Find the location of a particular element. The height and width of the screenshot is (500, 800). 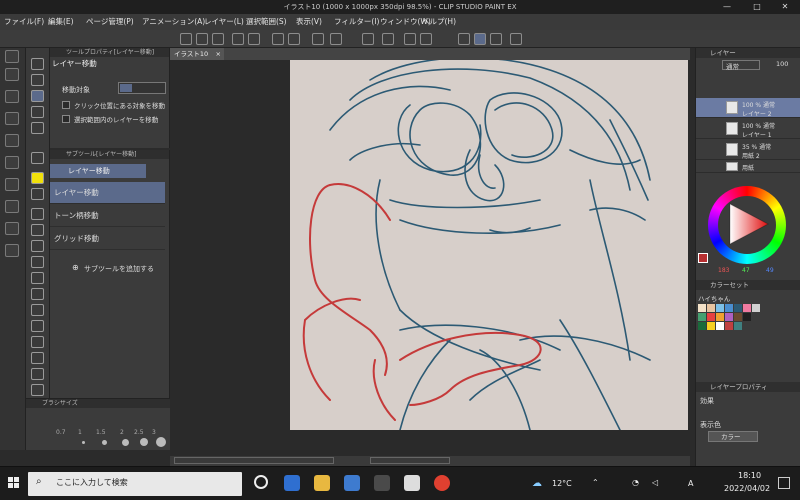

layer-row-paper: 用紙 is located at coordinates (748, 167).